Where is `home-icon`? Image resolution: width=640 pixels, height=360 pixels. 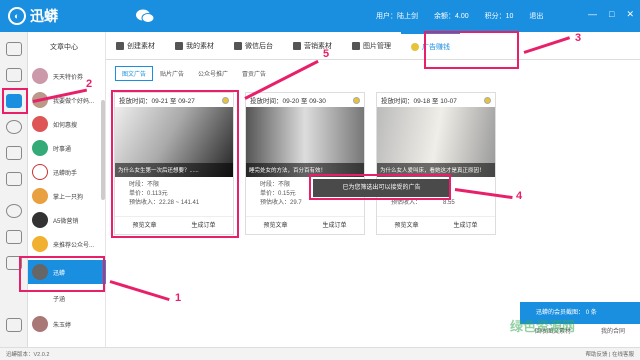 home-icon is located at coordinates (14, 49).